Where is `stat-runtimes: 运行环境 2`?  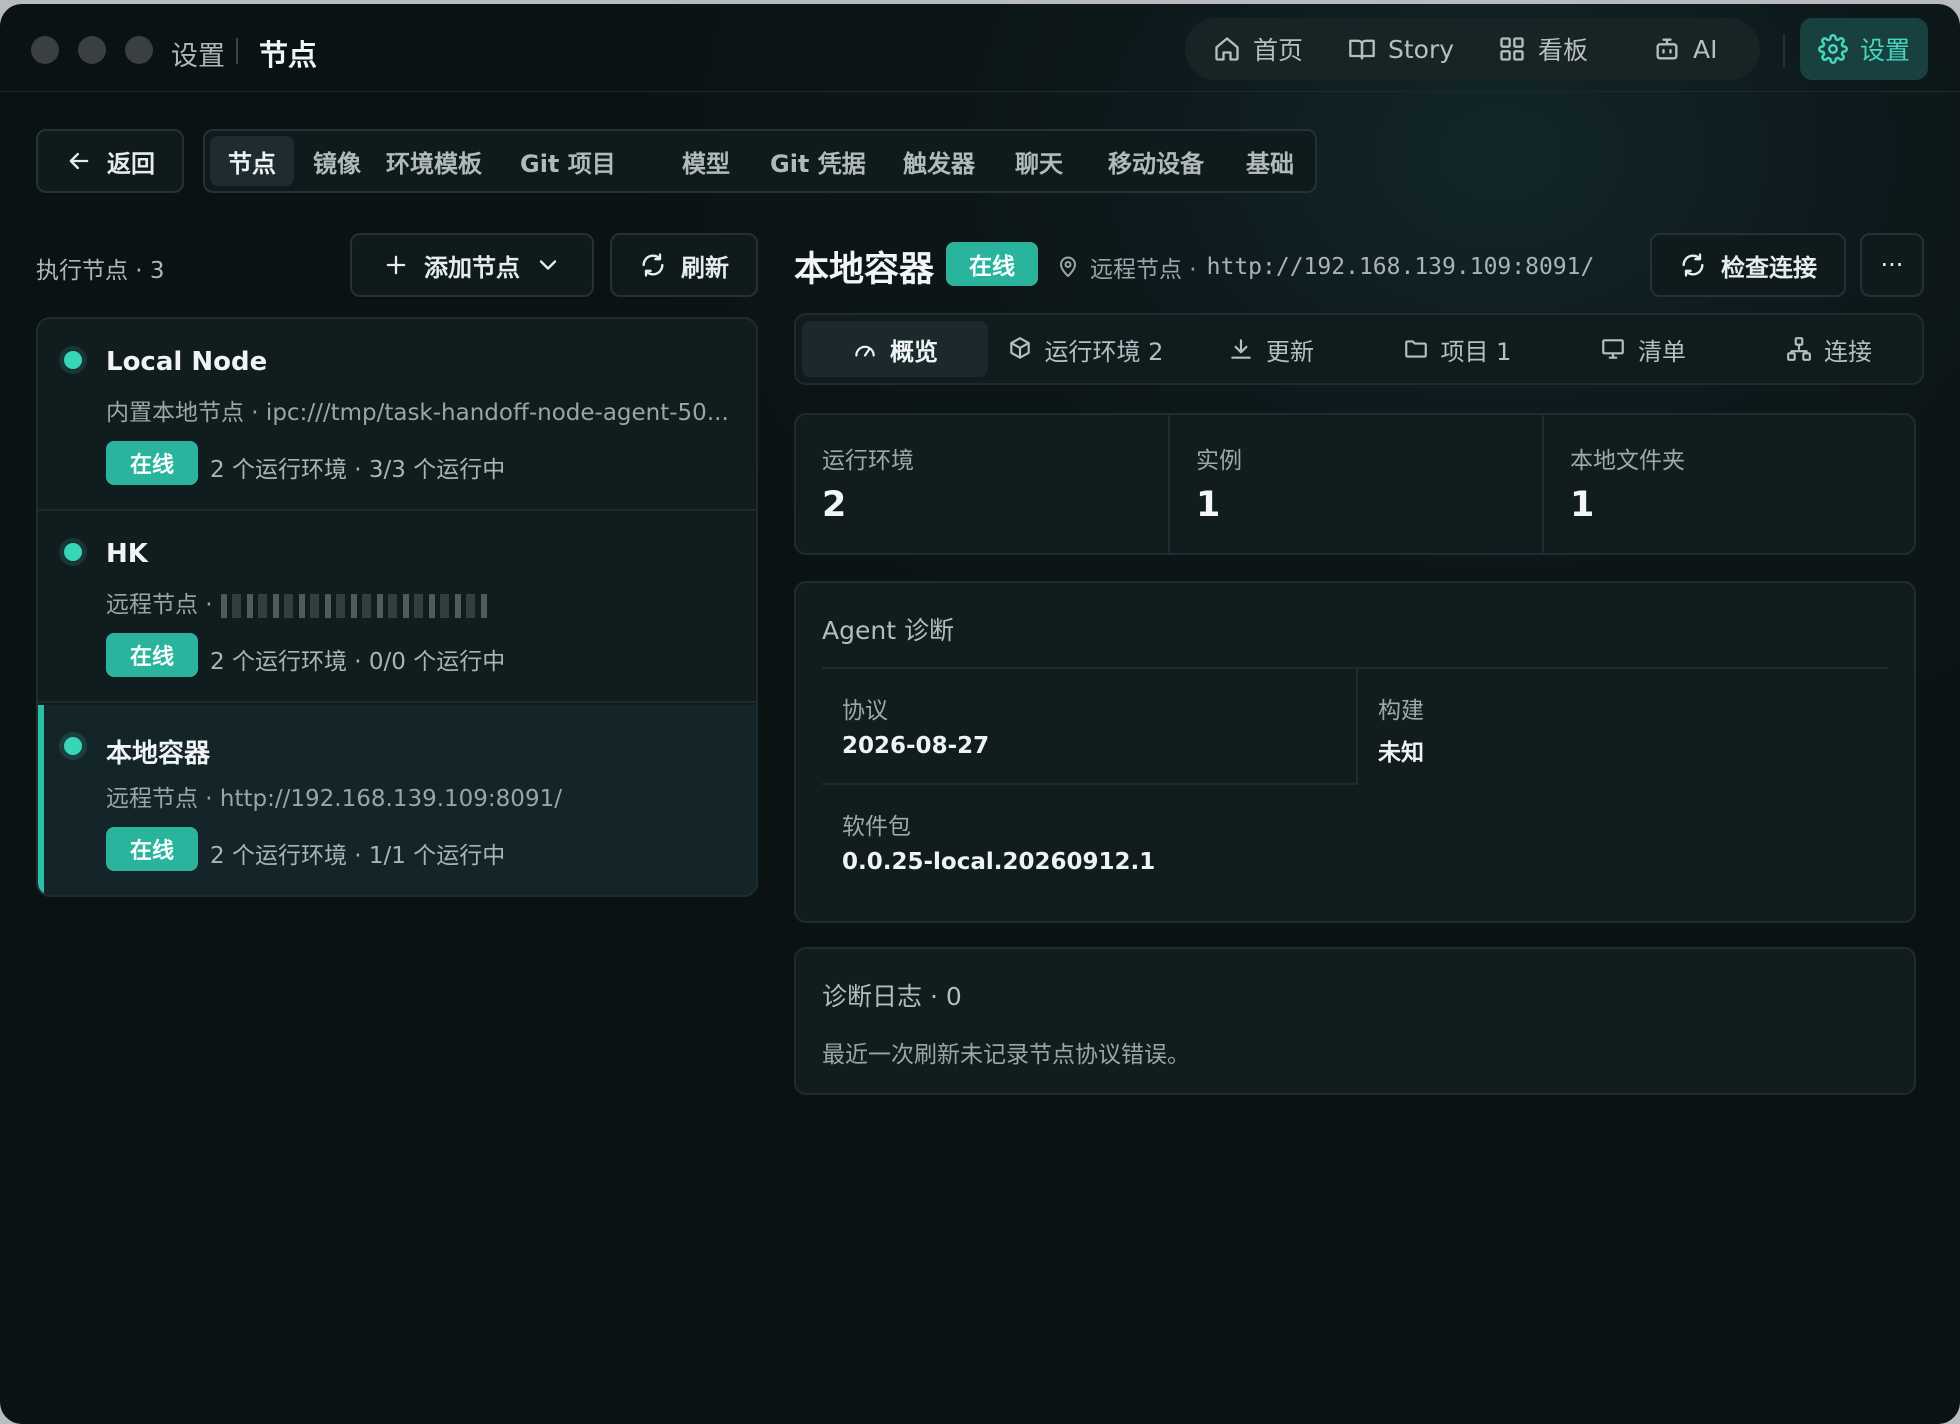
stat-runtimes: 运行环境 2 is located at coordinates (982, 484).